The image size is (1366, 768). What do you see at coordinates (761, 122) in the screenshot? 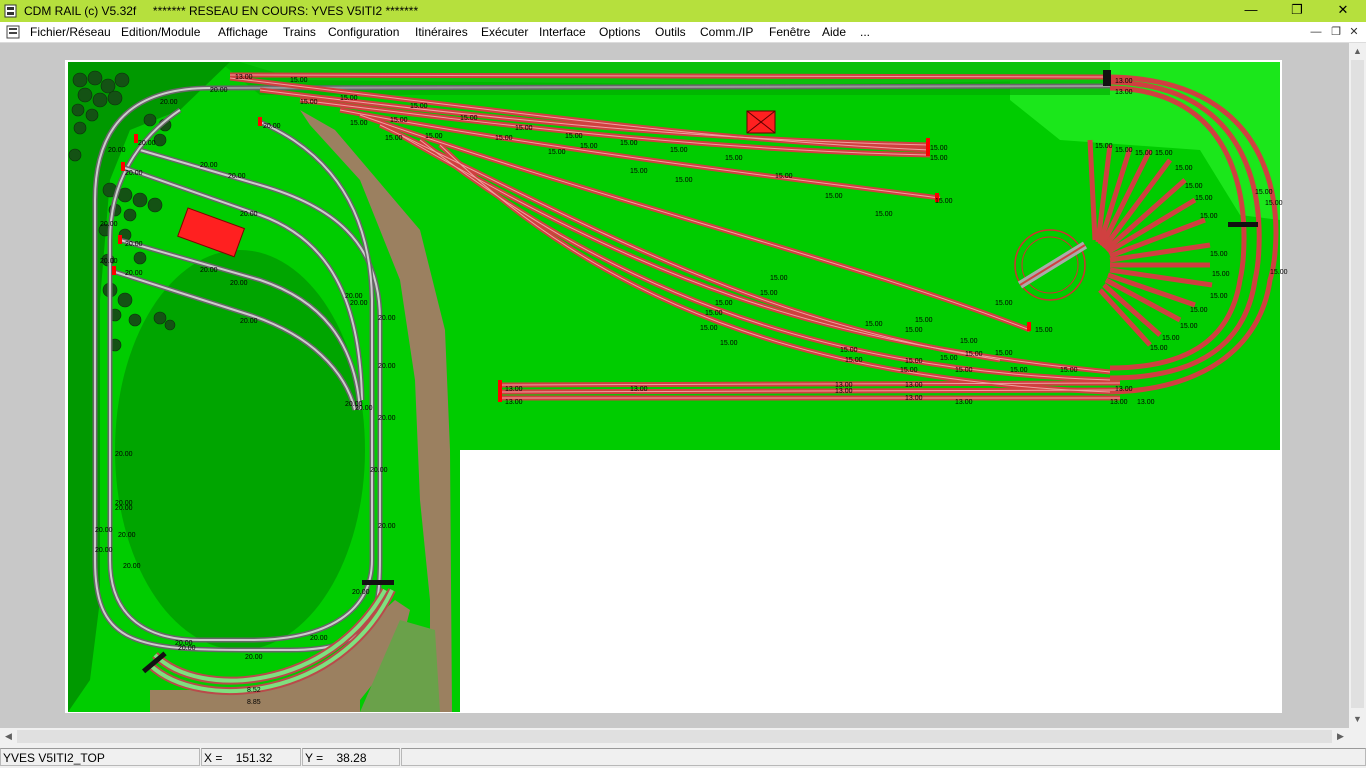
I see `building-small` at bounding box center [761, 122].